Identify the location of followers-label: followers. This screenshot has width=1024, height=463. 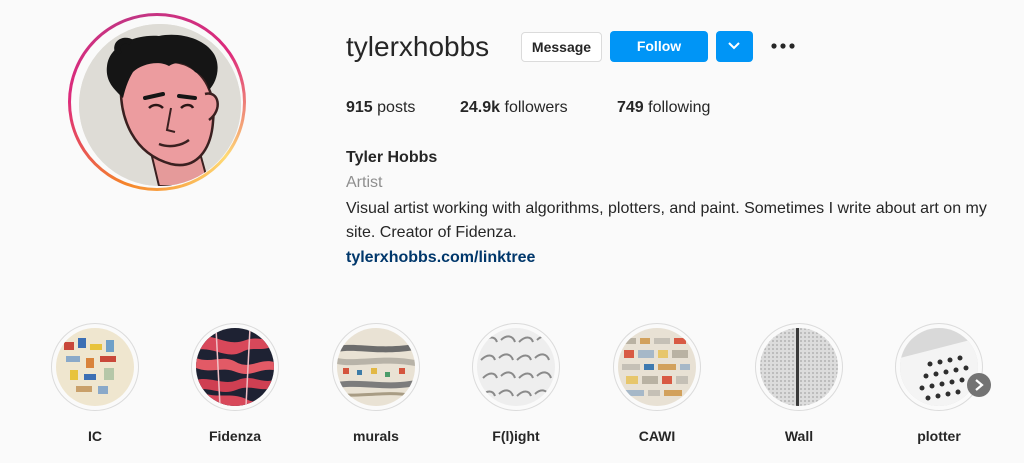
(536, 107).